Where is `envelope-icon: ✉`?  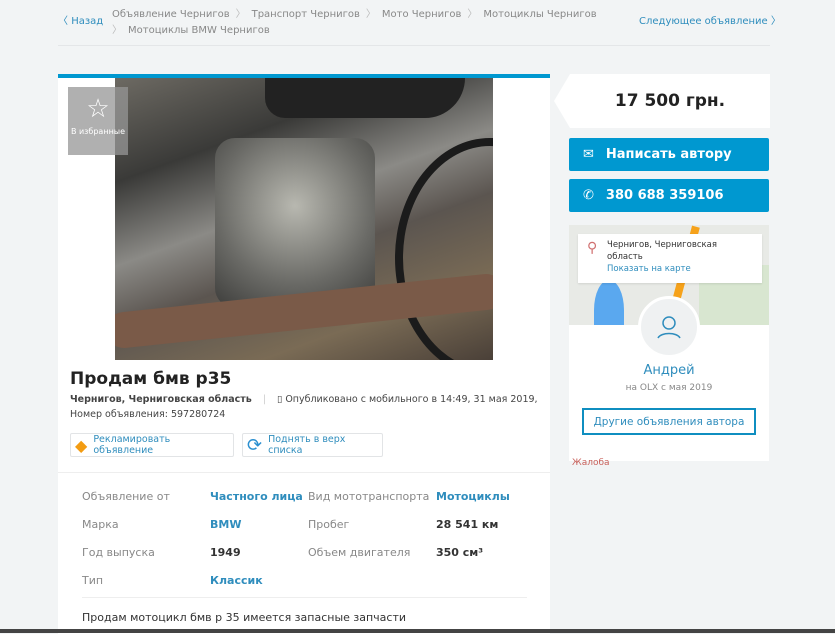 envelope-icon: ✉ is located at coordinates (588, 154).